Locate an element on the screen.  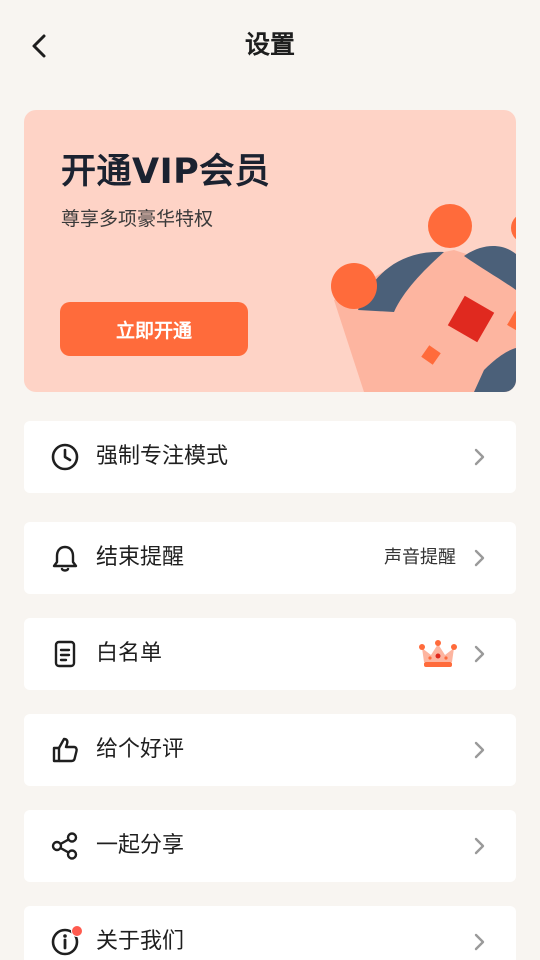
settings-item-label: 白名单 is located at coordinates (129, 653).